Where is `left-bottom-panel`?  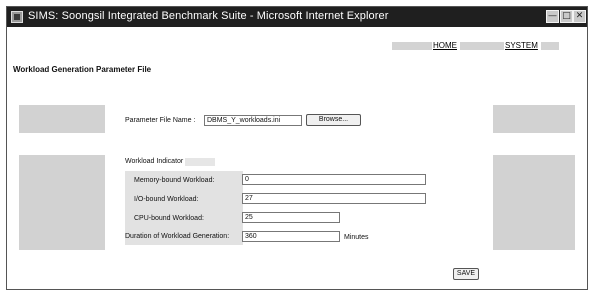
left-bottom-panel is located at coordinates (62, 202).